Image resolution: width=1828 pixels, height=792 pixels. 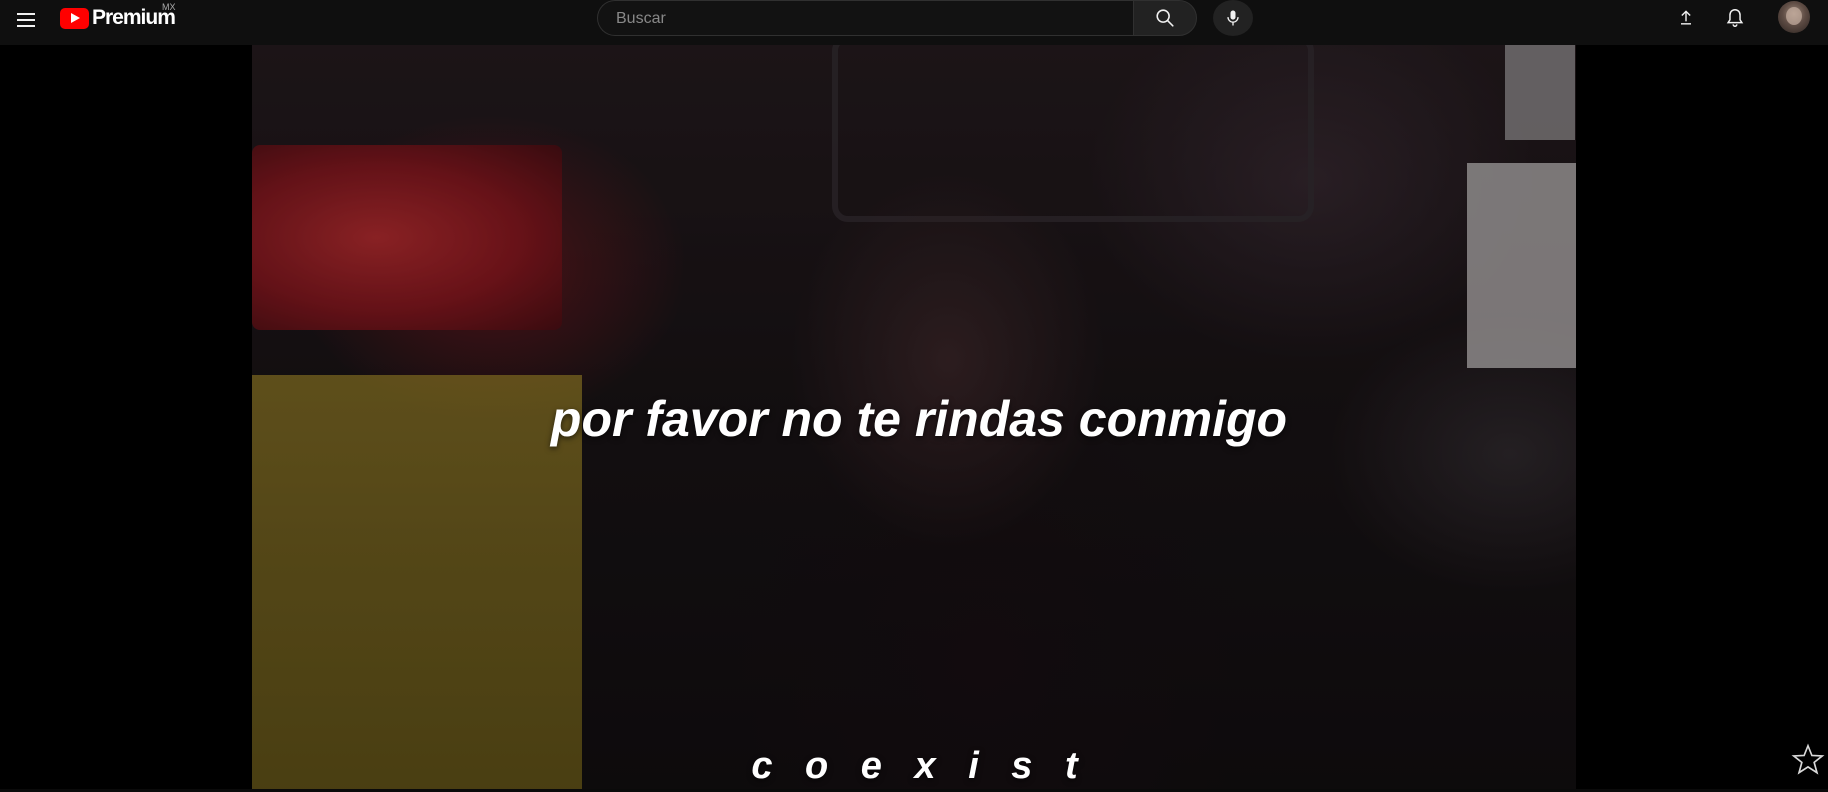 I want to click on search-input, so click(x=866, y=19).